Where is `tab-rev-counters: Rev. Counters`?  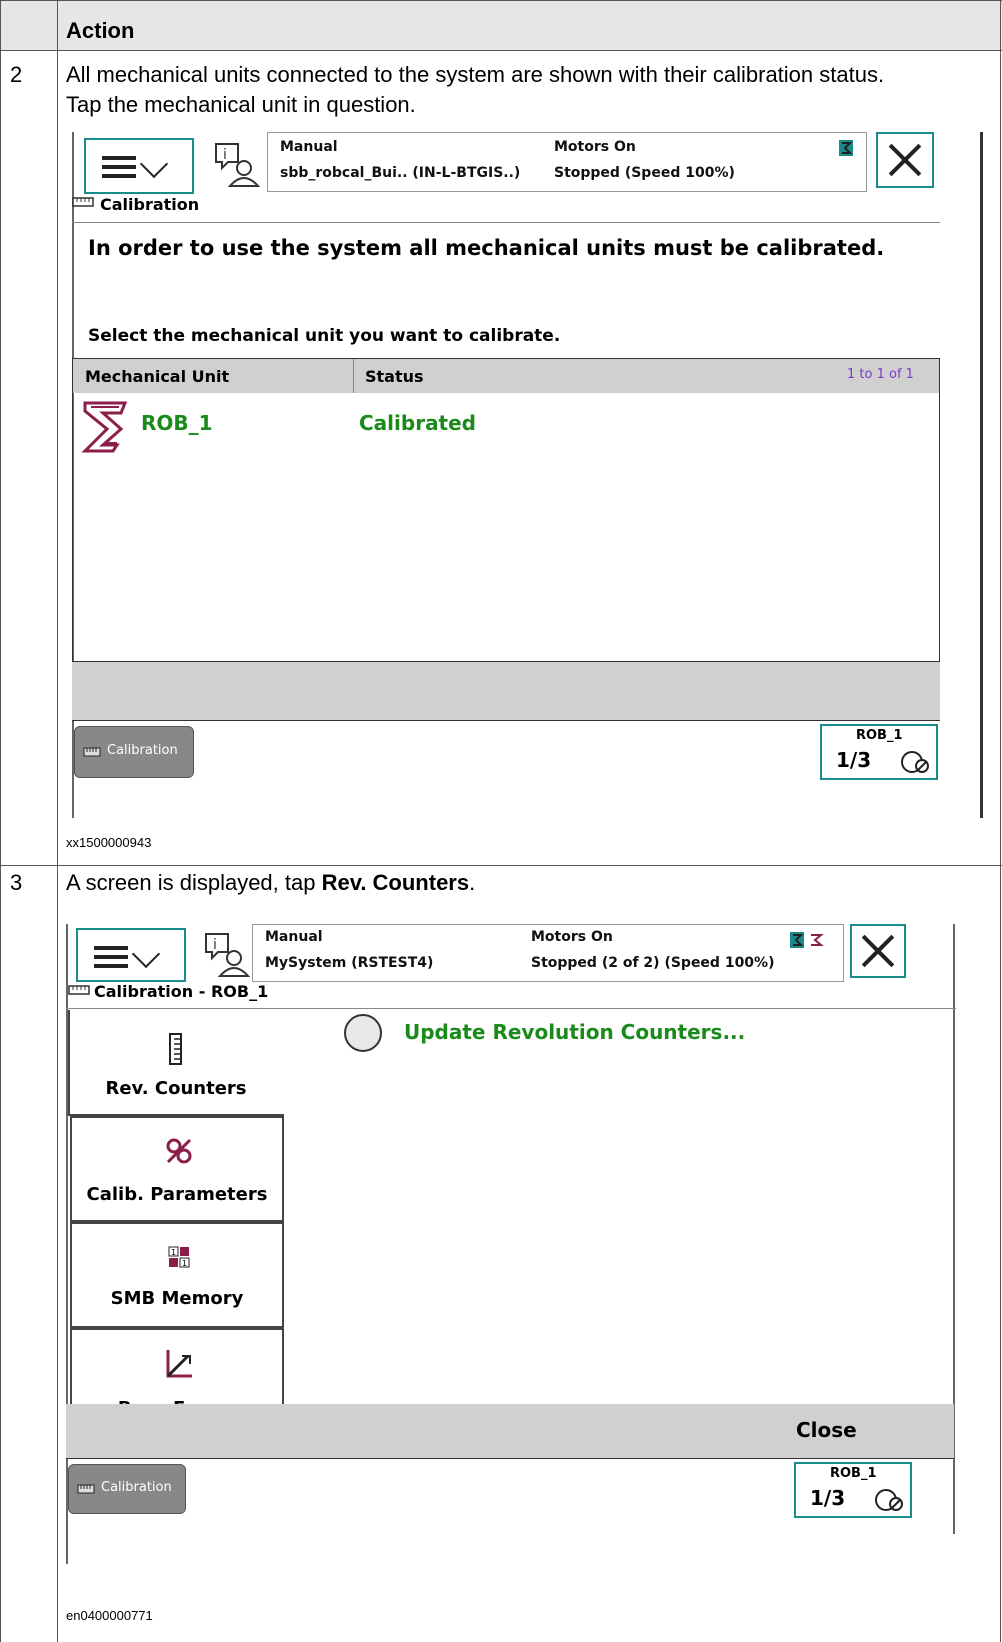 tab-rev-counters: Rev. Counters is located at coordinates (176, 1063).